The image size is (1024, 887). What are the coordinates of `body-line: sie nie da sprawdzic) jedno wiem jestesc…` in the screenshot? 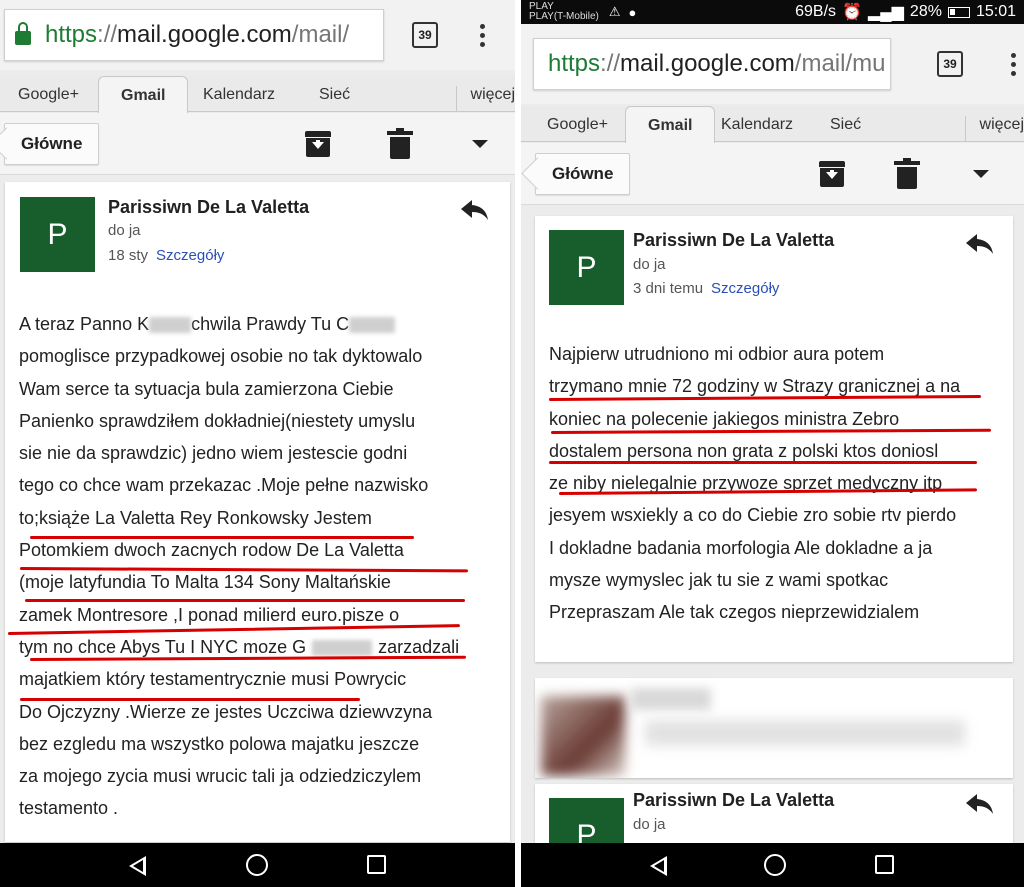 It's located at (213, 453).